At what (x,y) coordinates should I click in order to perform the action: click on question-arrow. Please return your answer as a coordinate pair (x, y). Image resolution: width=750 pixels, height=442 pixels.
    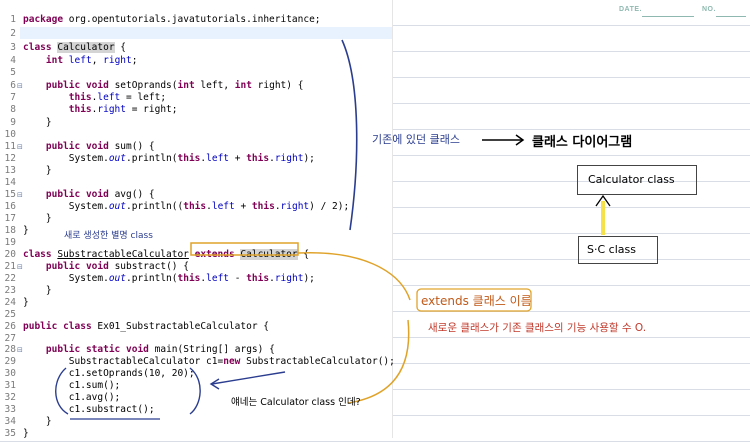
    Looking at the image, I should click on (248, 378).